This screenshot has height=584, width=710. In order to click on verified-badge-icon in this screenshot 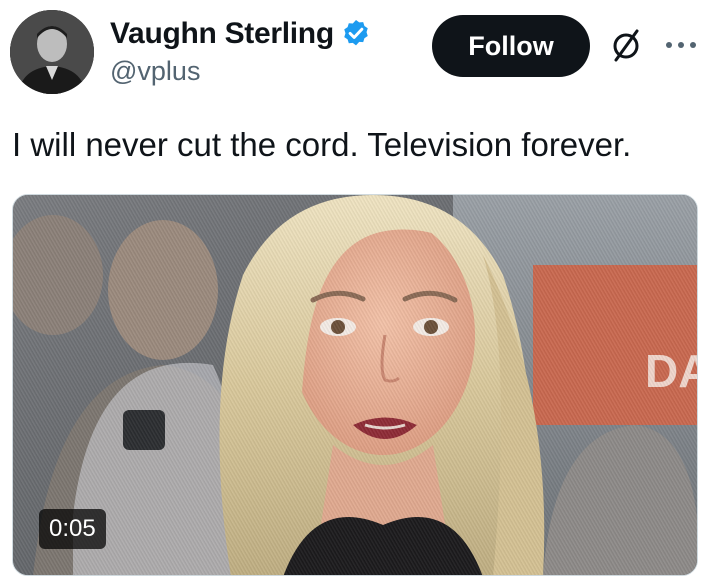, I will do `click(356, 34)`.